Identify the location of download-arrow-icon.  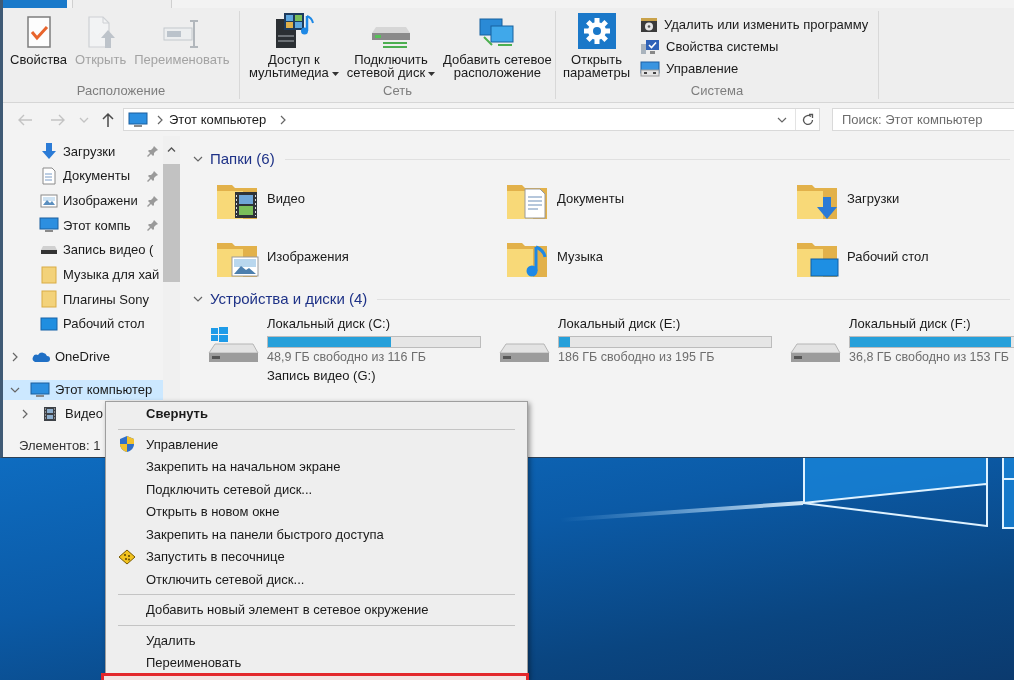
(49, 151).